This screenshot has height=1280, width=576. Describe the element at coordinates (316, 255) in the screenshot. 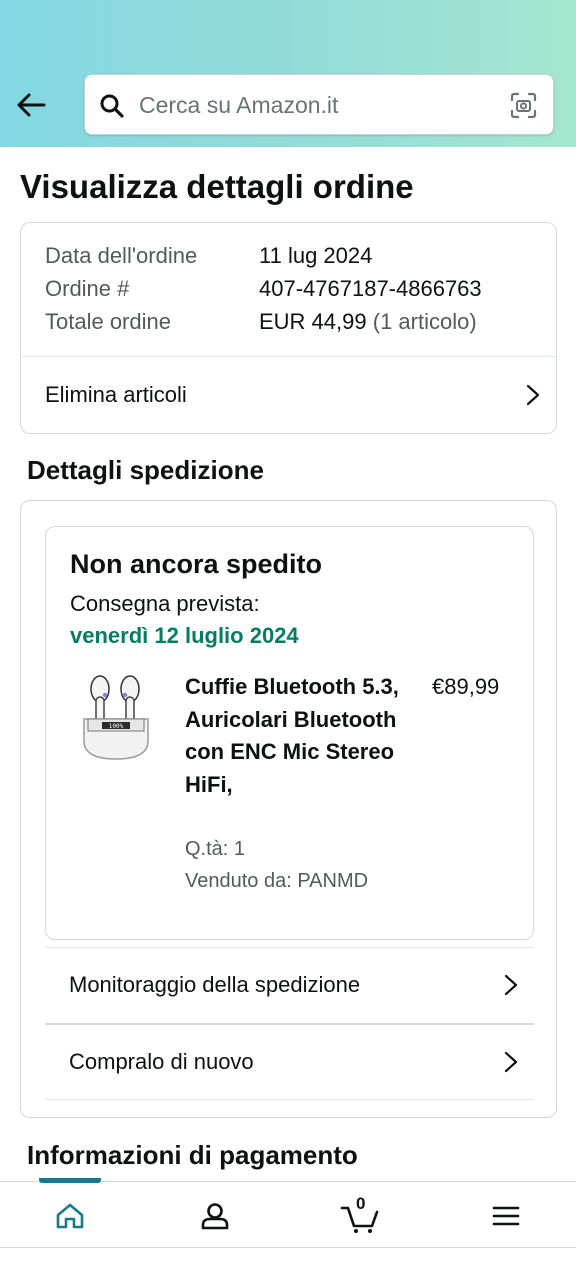

I see `order-date-value: 11 lug 2024` at that location.